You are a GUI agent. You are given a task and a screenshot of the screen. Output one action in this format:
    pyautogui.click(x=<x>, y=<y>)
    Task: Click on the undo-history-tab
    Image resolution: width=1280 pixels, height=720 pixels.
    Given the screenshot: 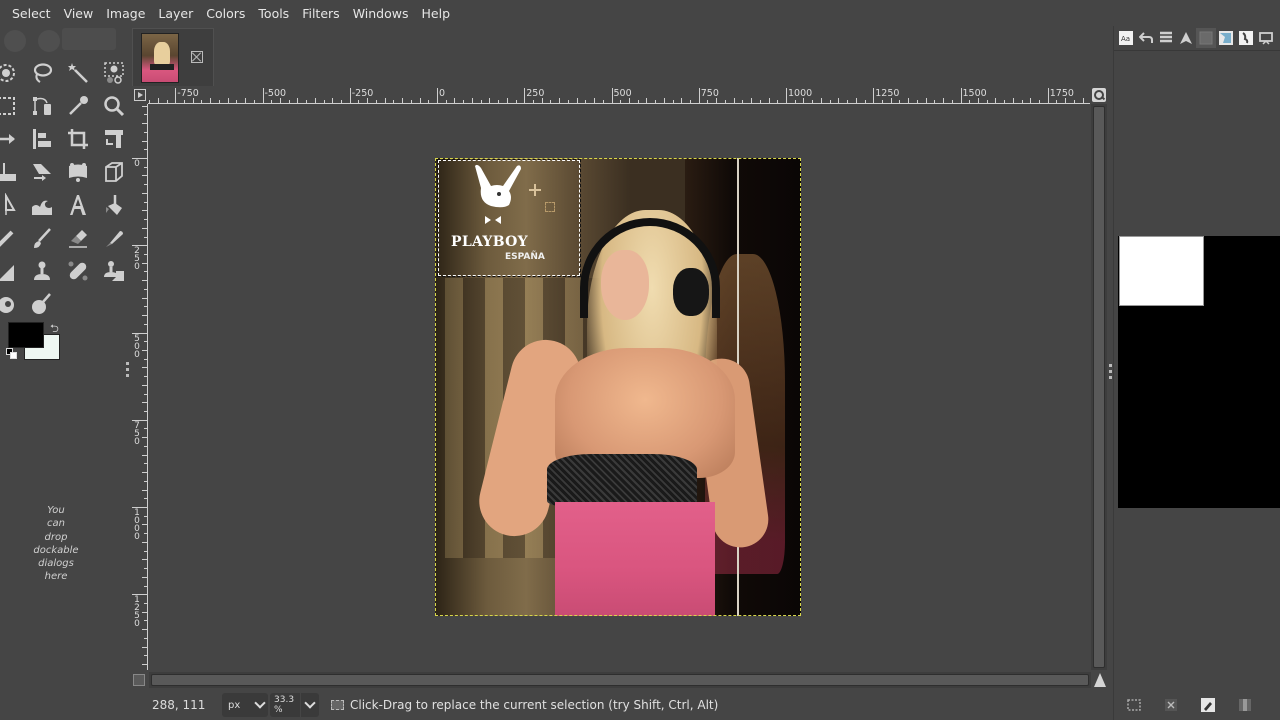 What is the action you would take?
    pyautogui.click(x=1146, y=38)
    